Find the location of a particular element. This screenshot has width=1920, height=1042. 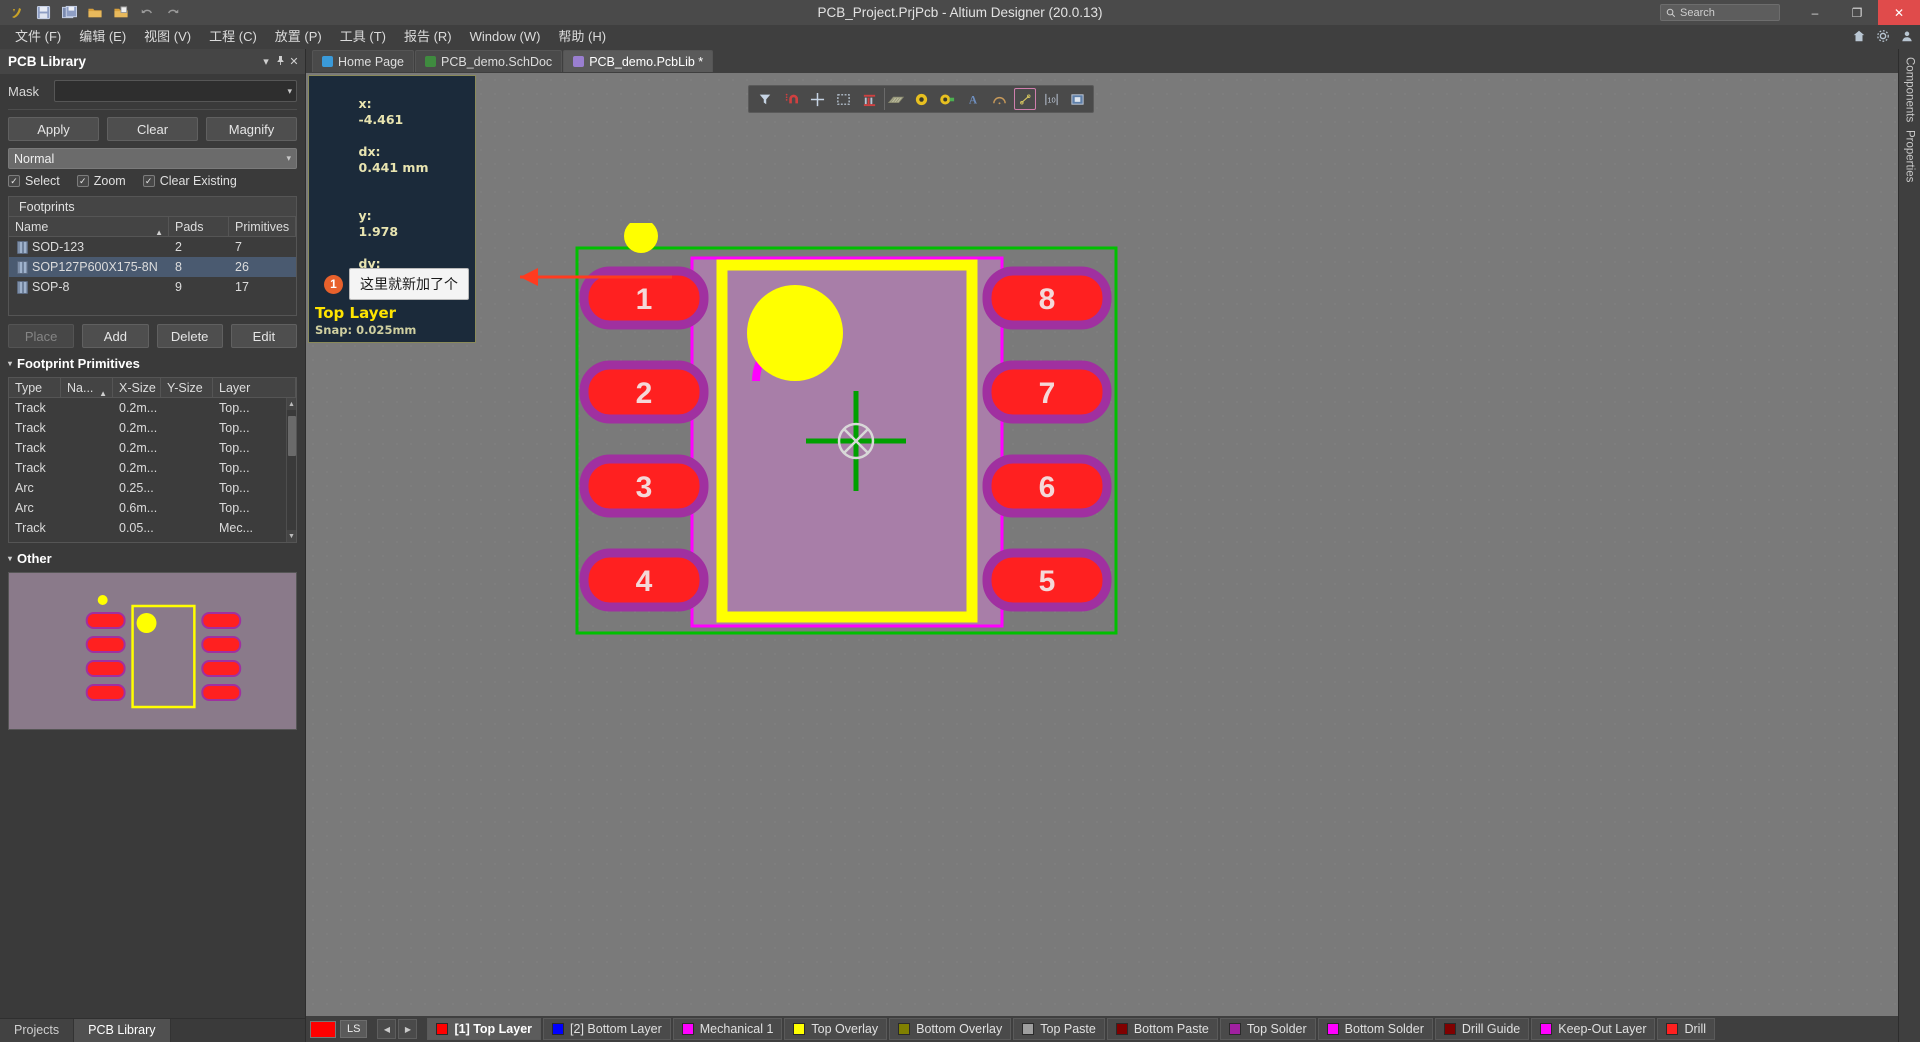

tab-pcblib: PCB_demo.PcbLib * is located at coordinates (638, 61).